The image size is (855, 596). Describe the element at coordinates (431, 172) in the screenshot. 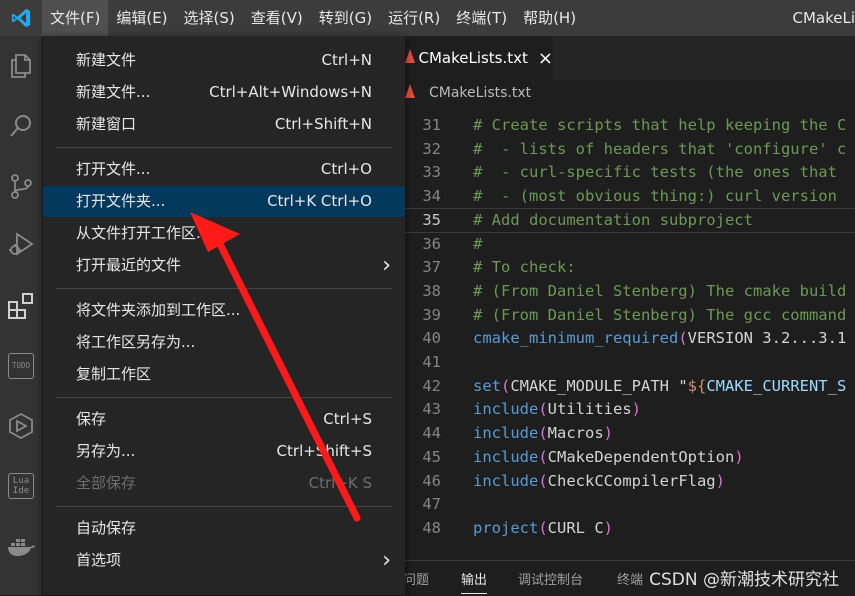

I see `line-number: 33` at that location.